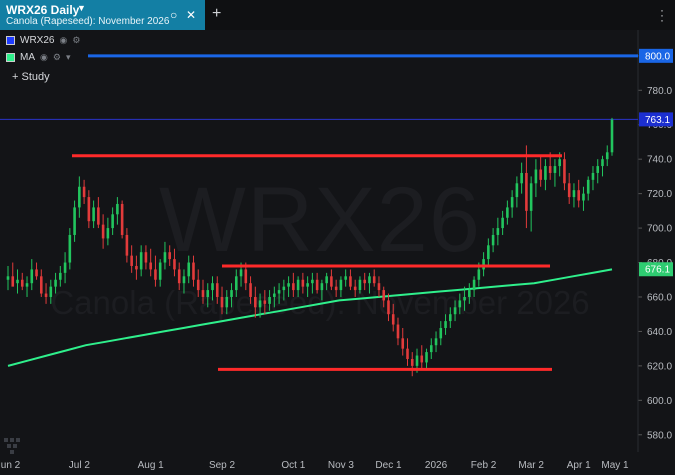 This screenshot has width=675, height=475. I want to click on y-tick-label: 640.0, so click(659, 332).